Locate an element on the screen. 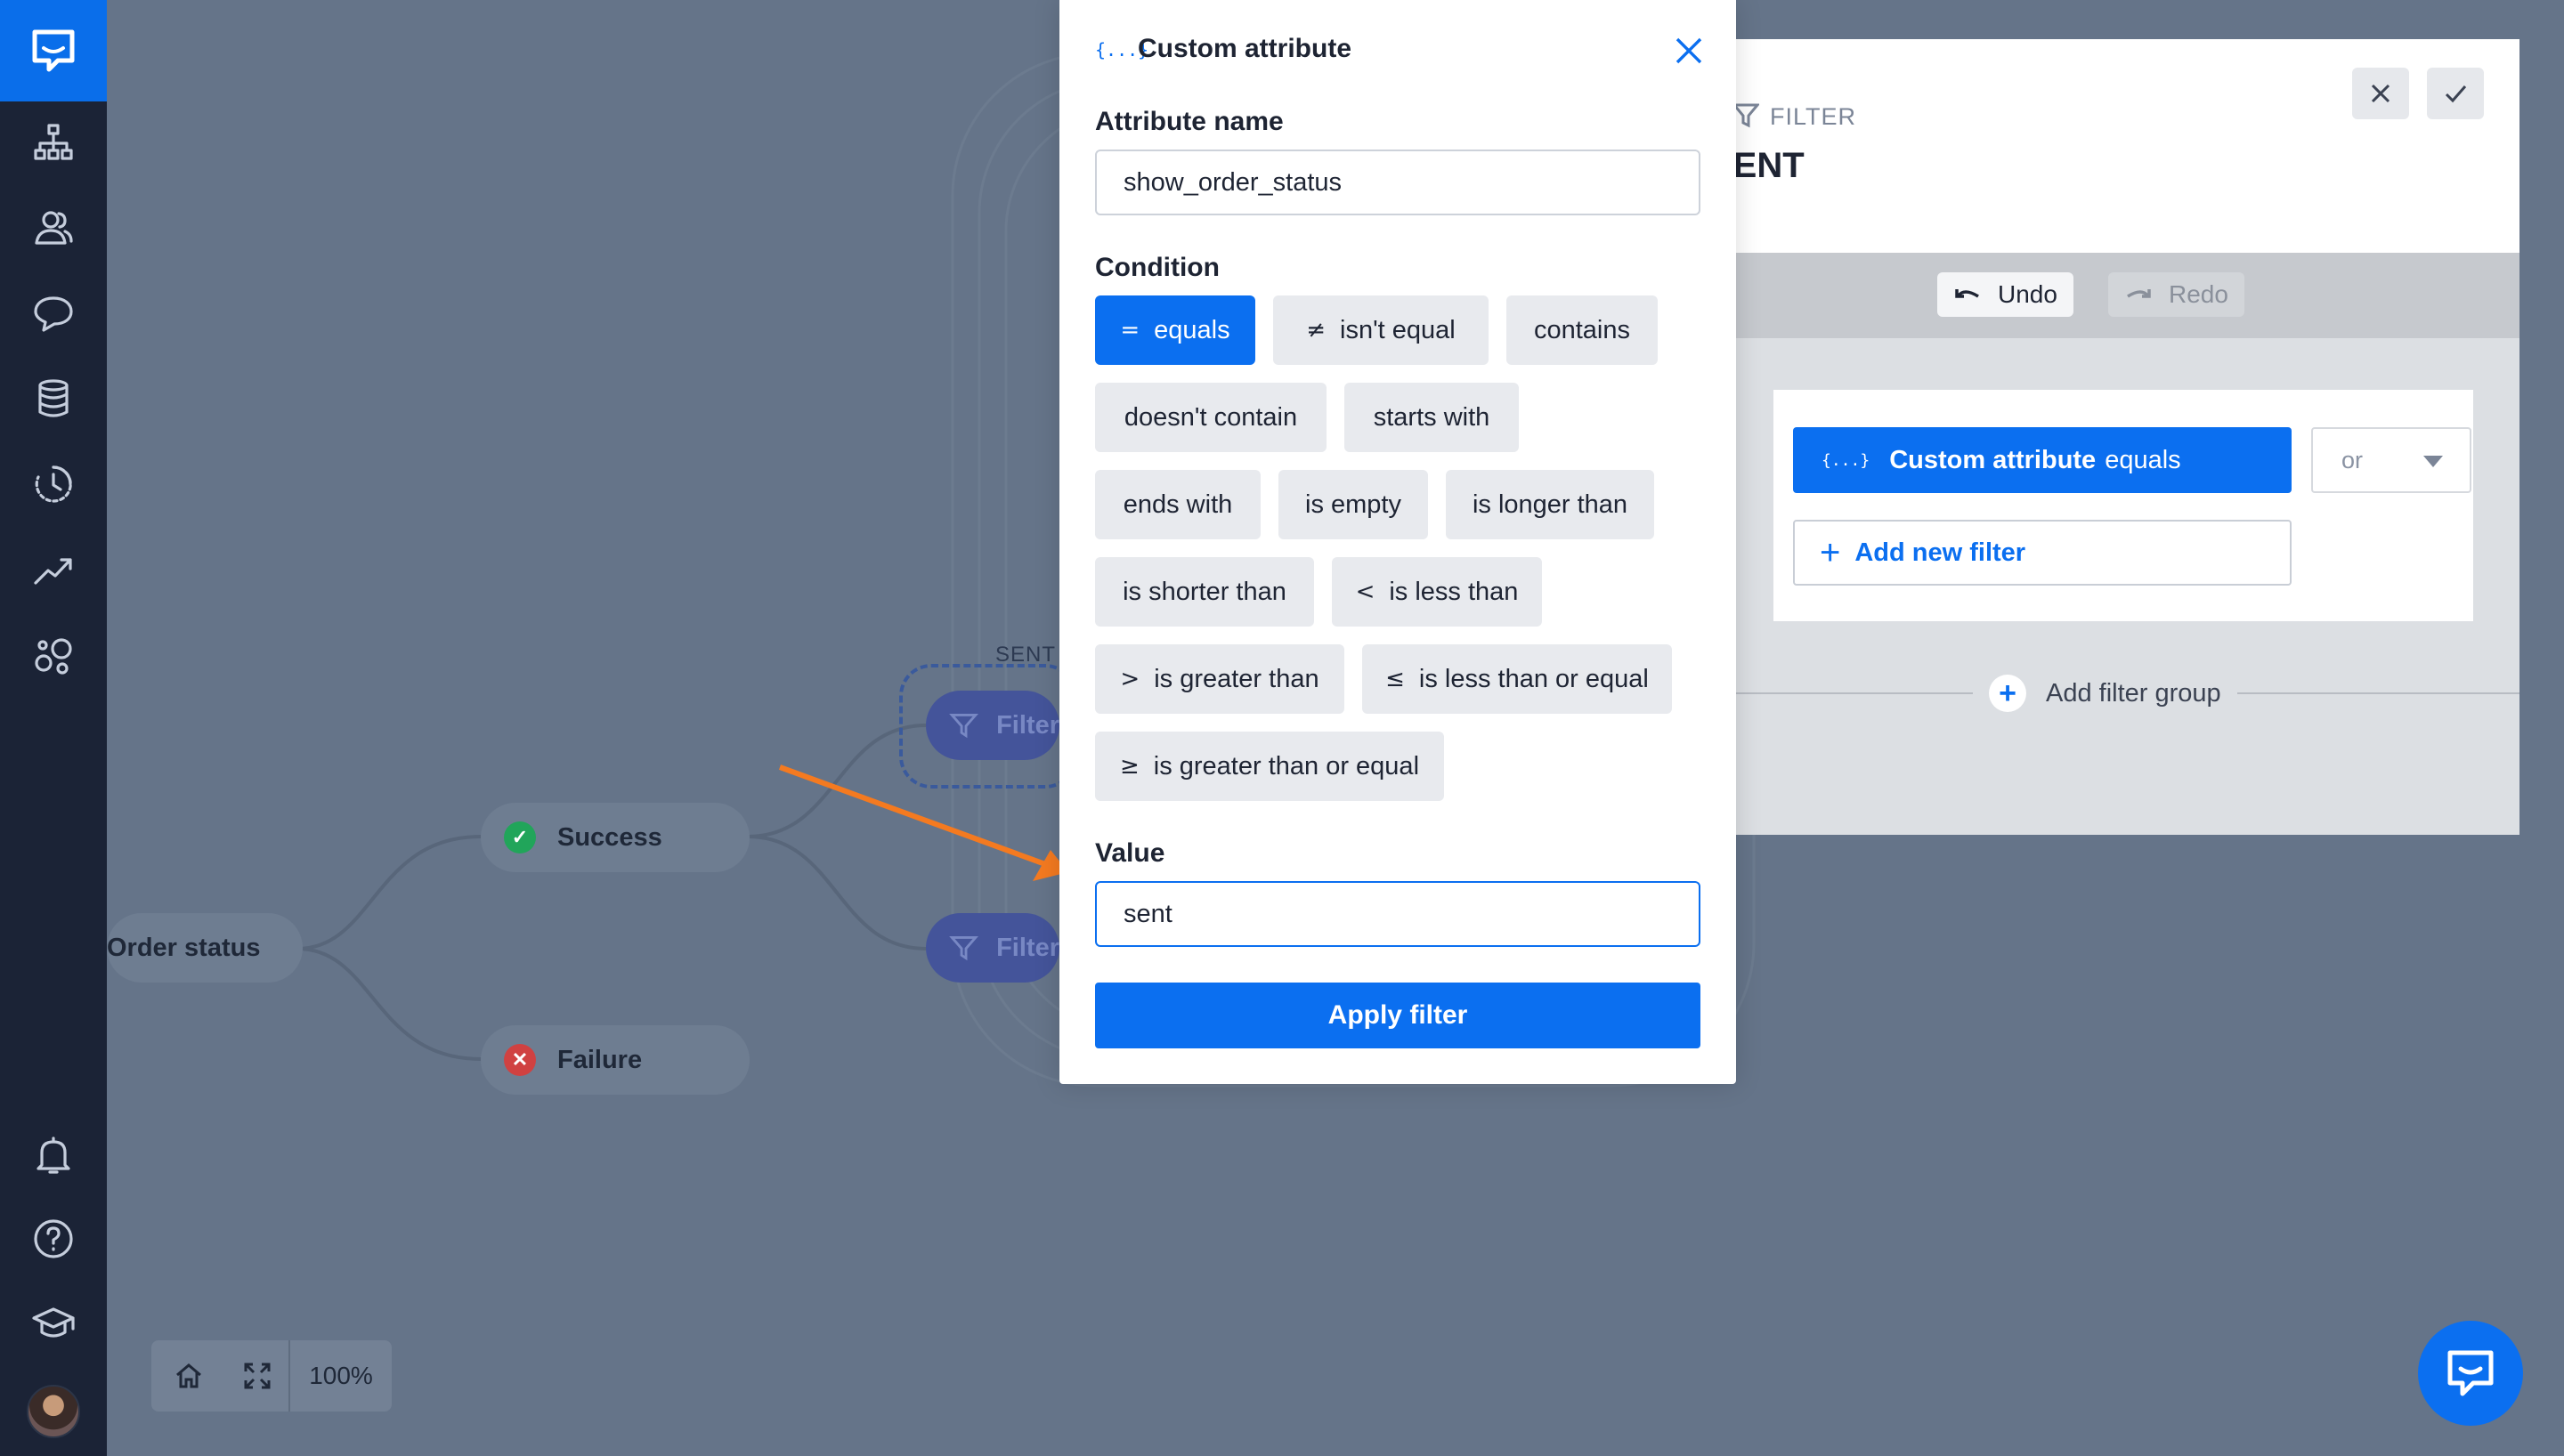 This screenshot has width=2564, height=1456. panel-title: SENT is located at coordinates (1769, 165).